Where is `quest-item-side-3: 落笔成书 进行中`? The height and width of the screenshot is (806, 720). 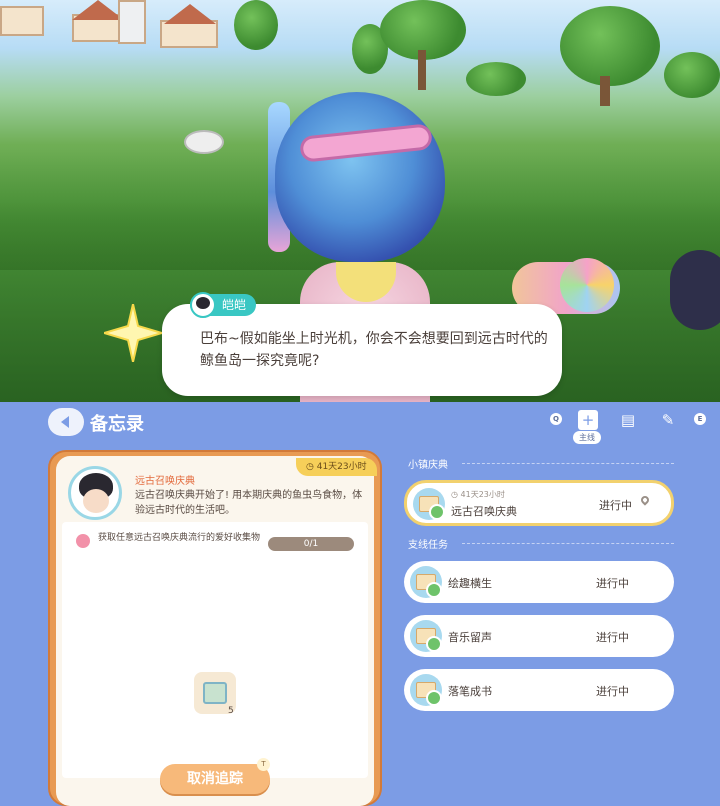 quest-item-side-3: 落笔成书 进行中 is located at coordinates (539, 690).